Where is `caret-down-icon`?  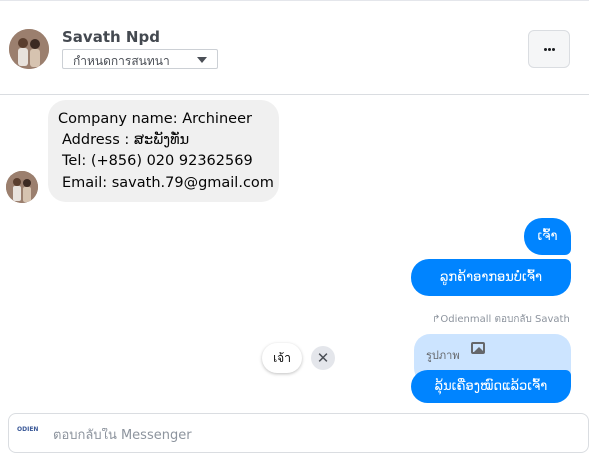
caret-down-icon is located at coordinates (202, 60).